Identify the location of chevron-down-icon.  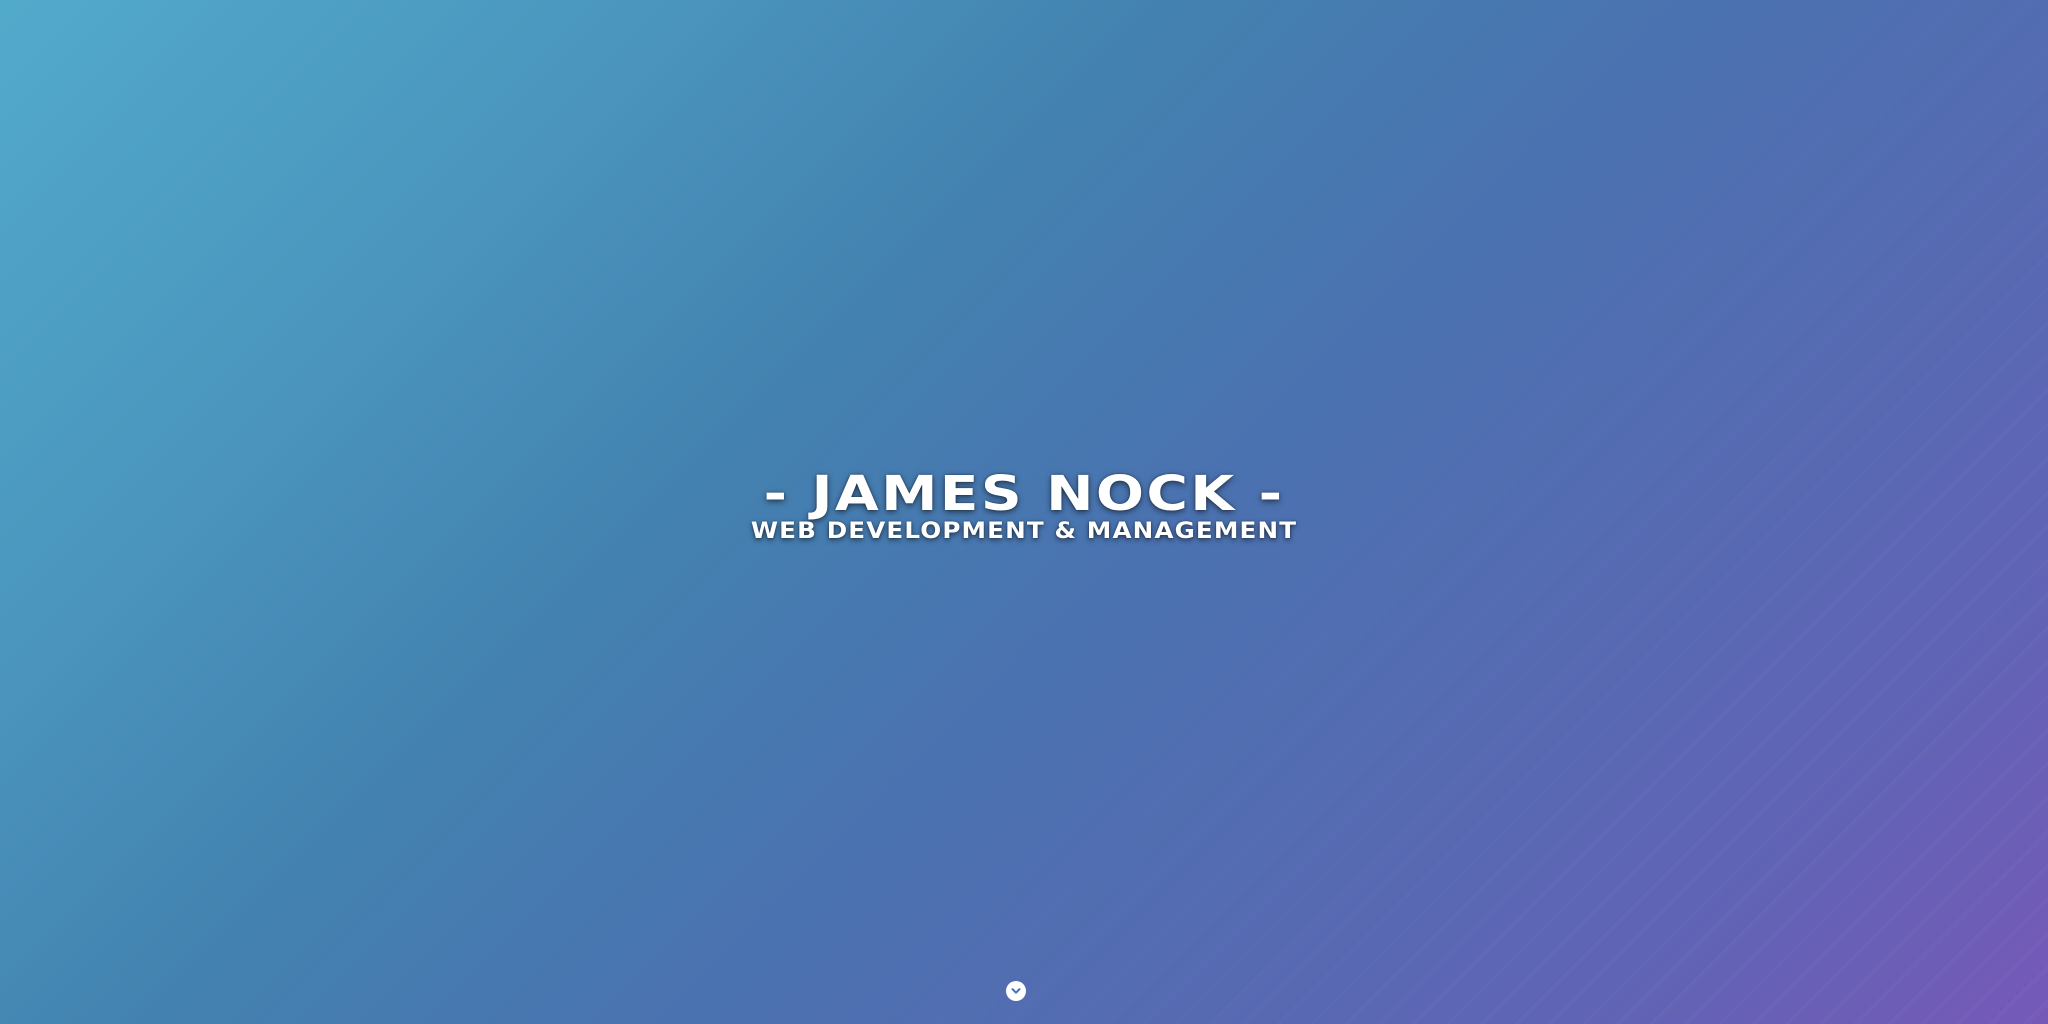
(1016, 991).